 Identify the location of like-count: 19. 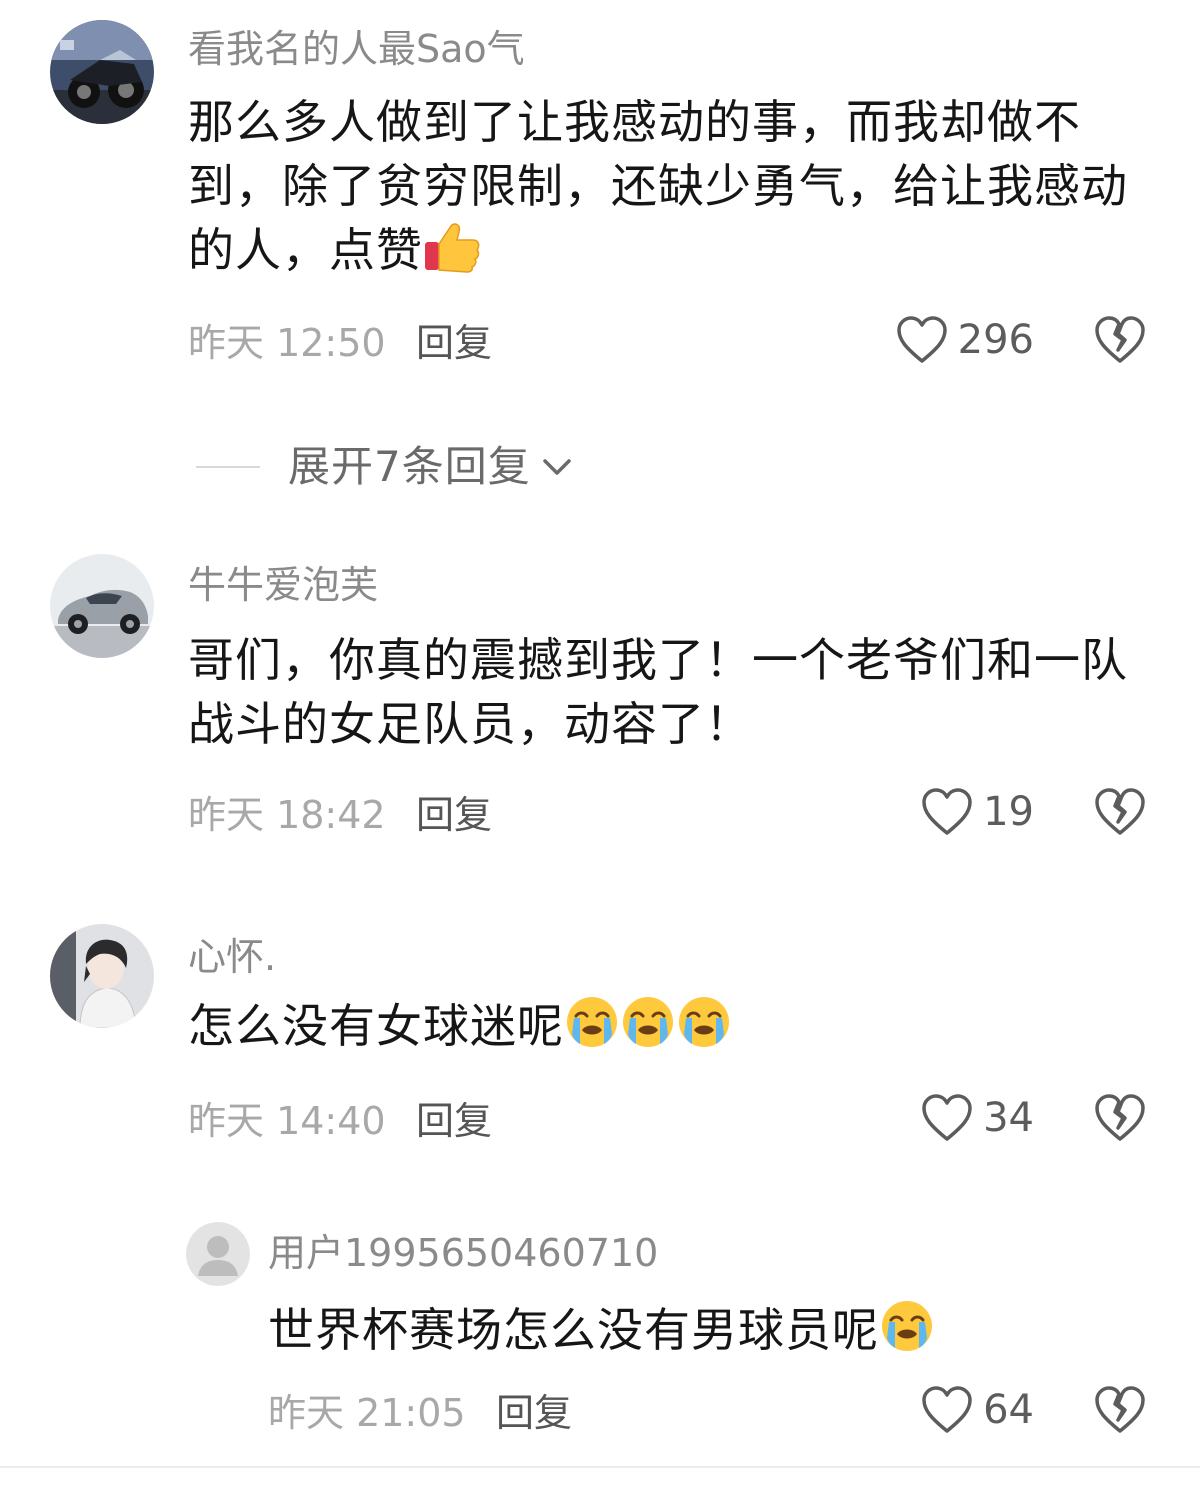
(1008, 812).